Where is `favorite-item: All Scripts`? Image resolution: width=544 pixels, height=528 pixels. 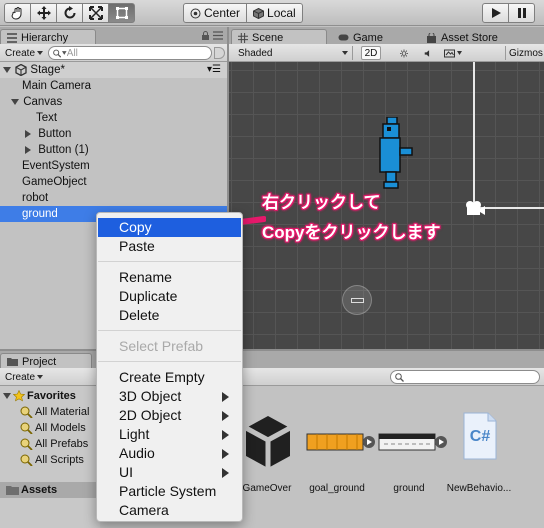 favorite-item: All Scripts is located at coordinates (52, 460).